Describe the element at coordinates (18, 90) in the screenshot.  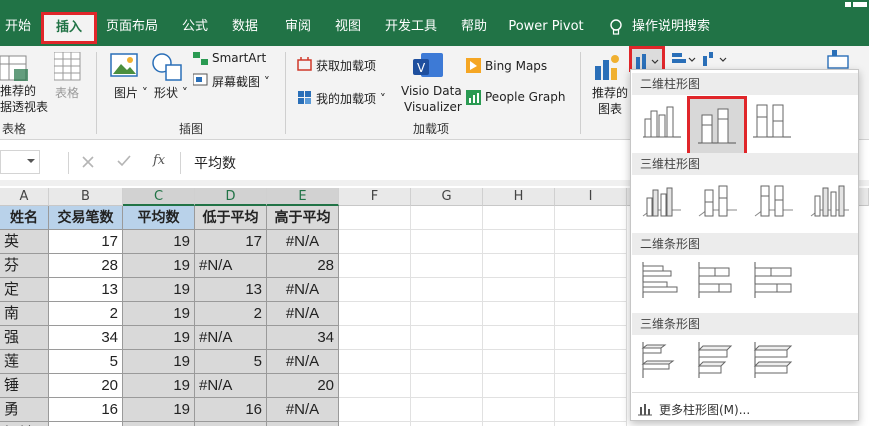
I see `recommended-pivot-button: 推荐的` at that location.